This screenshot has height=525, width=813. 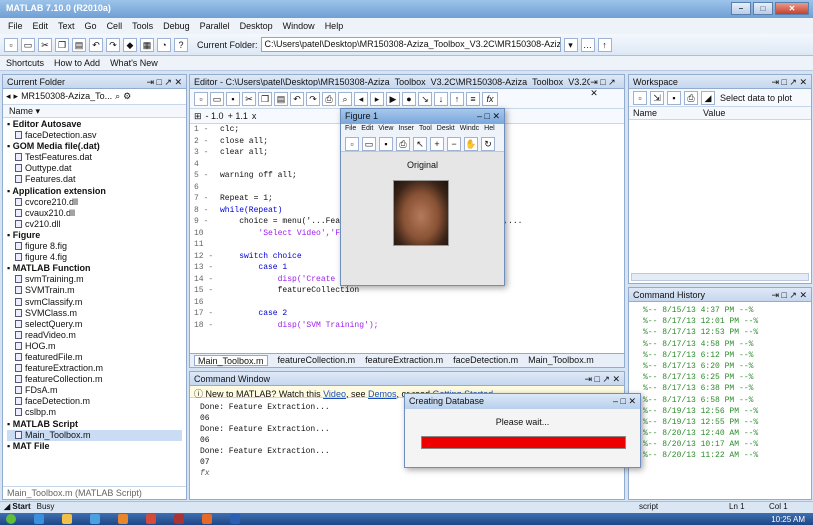 What do you see at coordinates (94, 268) in the screenshot?
I see `folder-group: ▪ MATLAB Function` at bounding box center [94, 268].